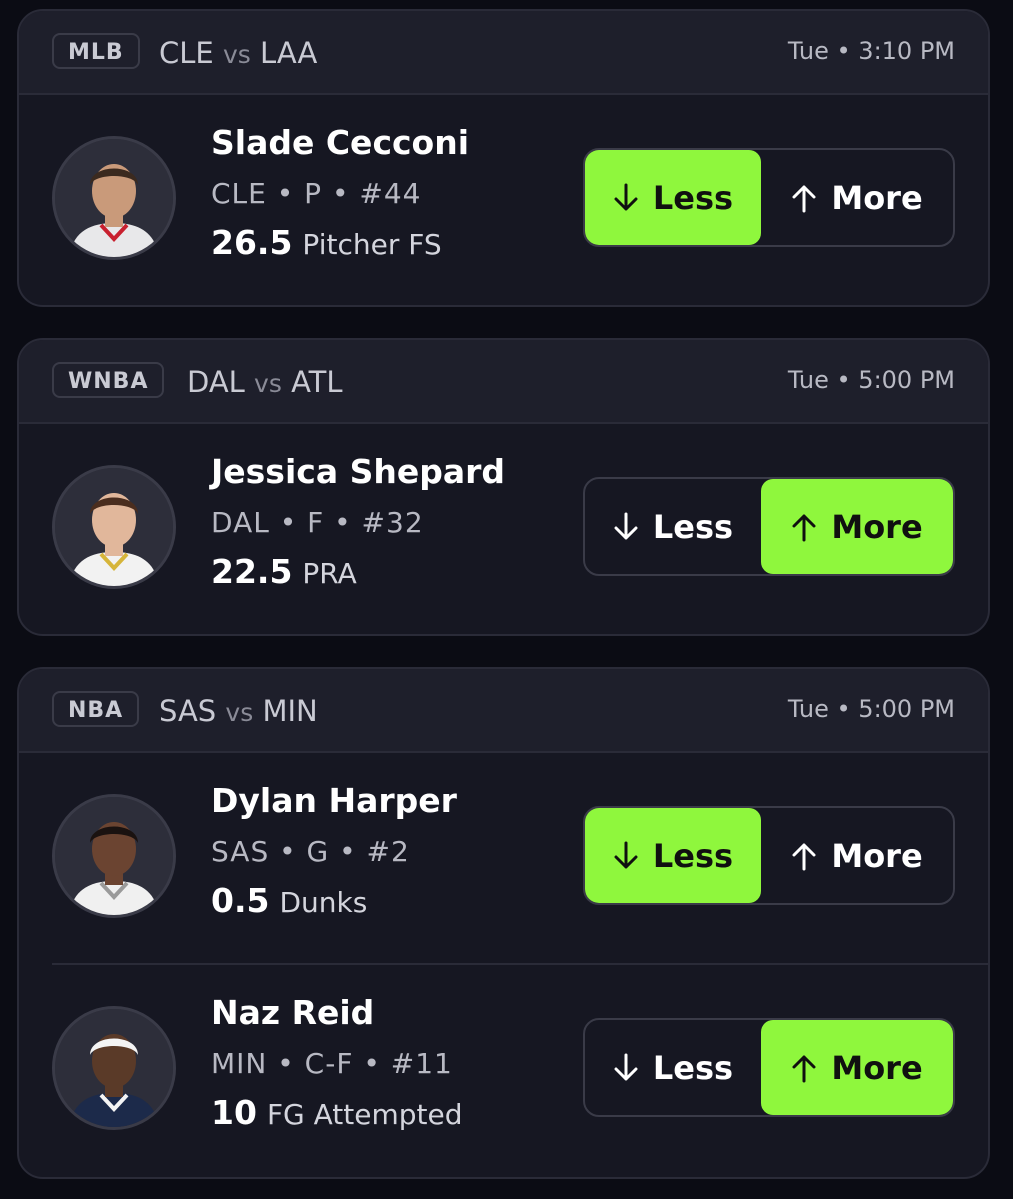 The image size is (1013, 1199). Describe the element at coordinates (340, 142) in the screenshot. I see `player-name: Slade Cecconi` at that location.